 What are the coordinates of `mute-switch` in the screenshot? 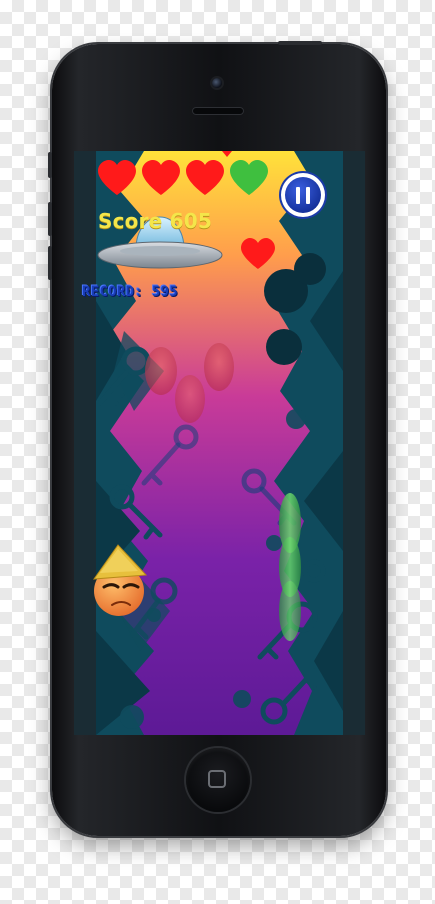 It's located at (50, 165).